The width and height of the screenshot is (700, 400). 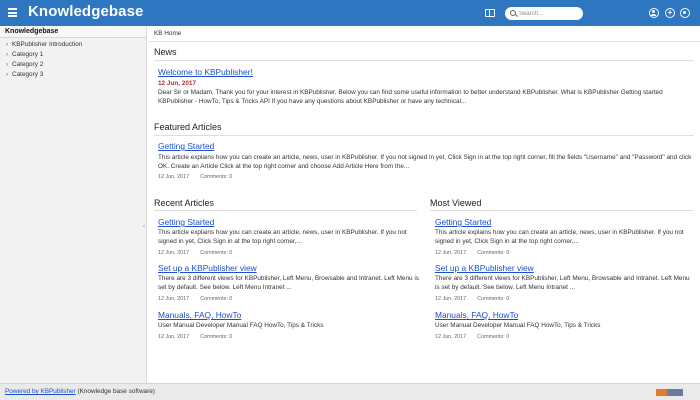 What do you see at coordinates (188, 127) in the screenshot?
I see `featured-heading: Featured Articles` at bounding box center [188, 127].